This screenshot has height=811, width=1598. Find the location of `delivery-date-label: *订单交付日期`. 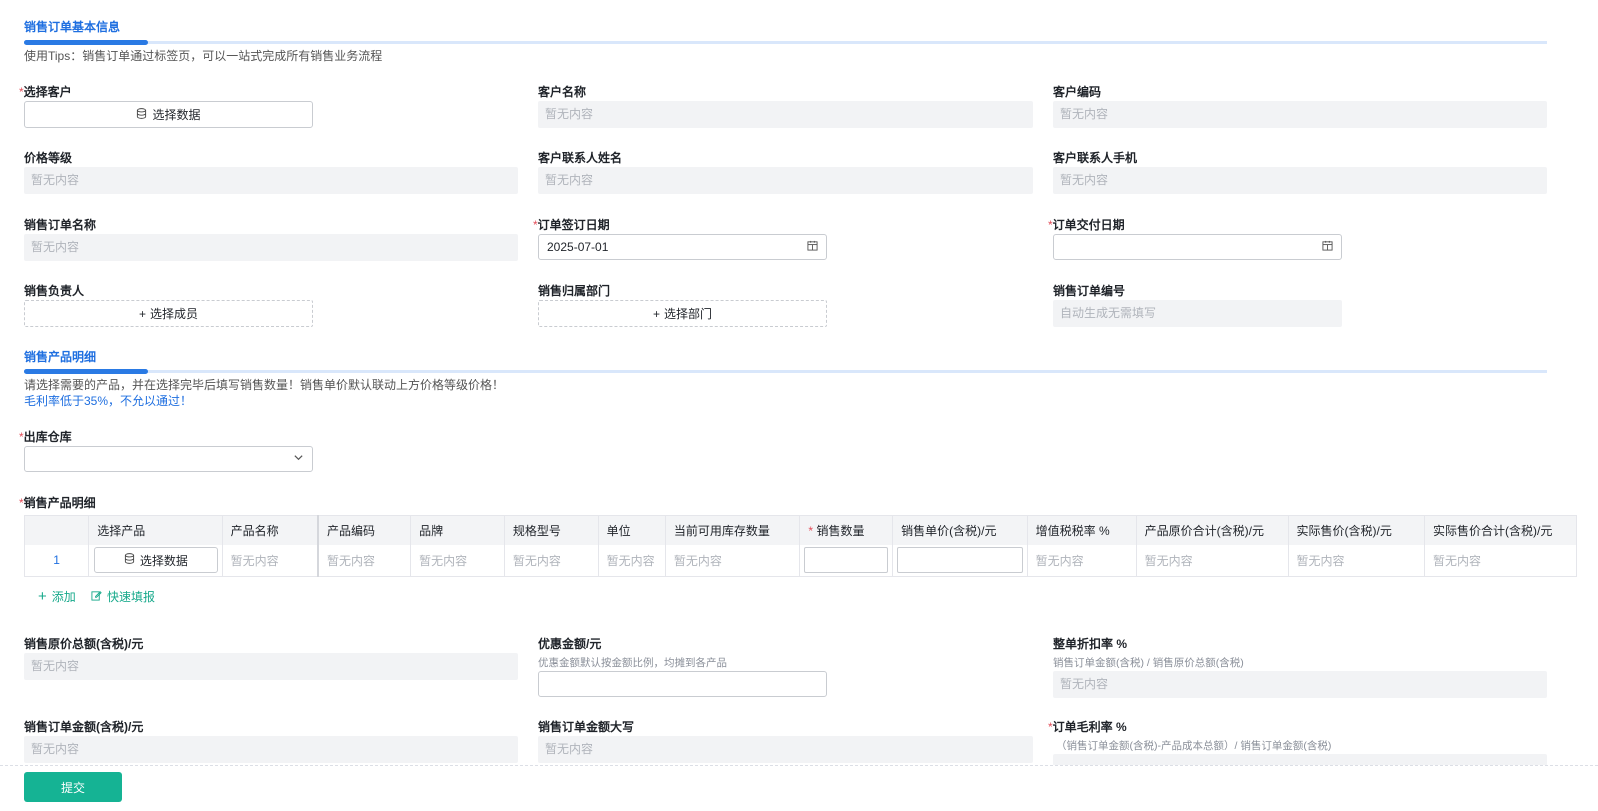

delivery-date-label: *订单交付日期 is located at coordinates (1086, 225).